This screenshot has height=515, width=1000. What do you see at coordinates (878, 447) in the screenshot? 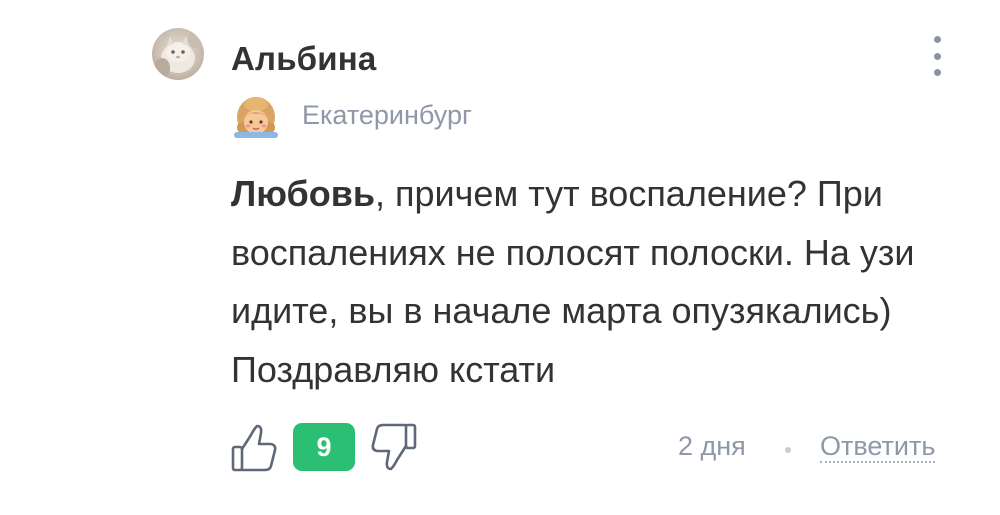
I see `reply-button: Ответить` at bounding box center [878, 447].